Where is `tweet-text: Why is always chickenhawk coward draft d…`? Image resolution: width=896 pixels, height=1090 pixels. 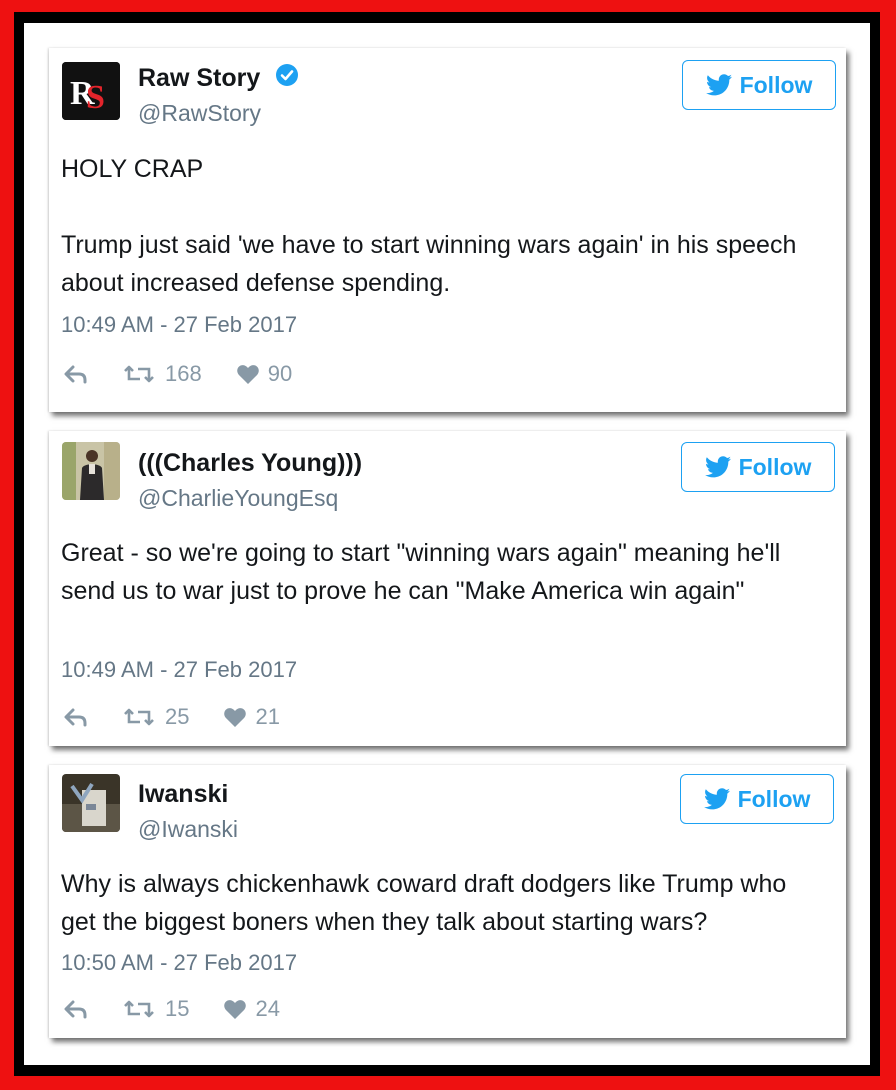
tweet-text: Why is always chickenhawk coward draft d… is located at coordinates (438, 903).